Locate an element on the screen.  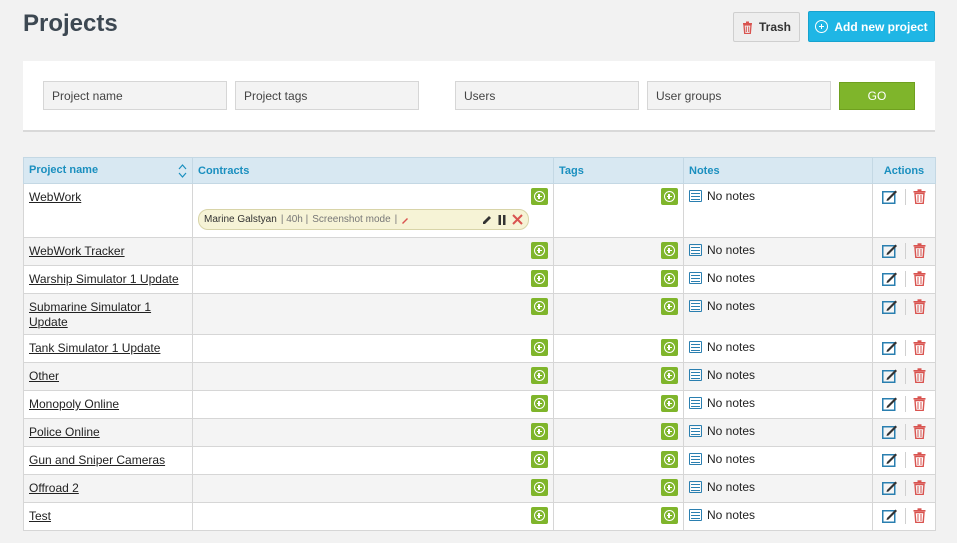
project-name-link: Test is located at coordinates (40, 516).